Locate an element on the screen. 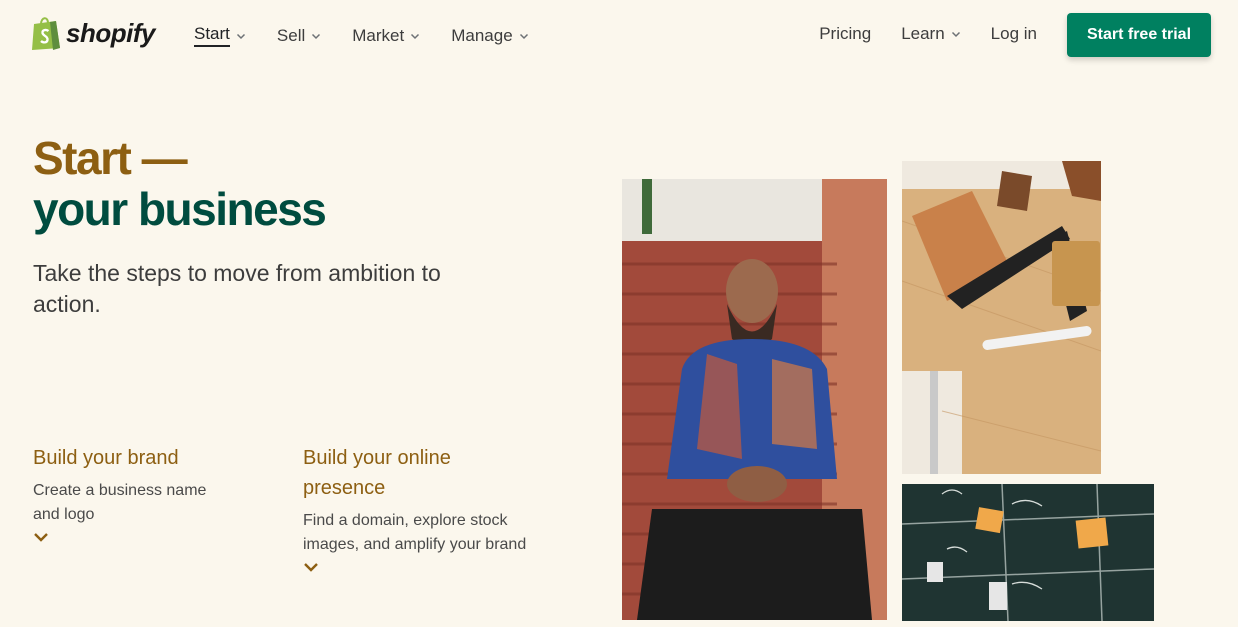 The height and width of the screenshot is (627, 1238). nav-sell: Sell is located at coordinates (299, 35).